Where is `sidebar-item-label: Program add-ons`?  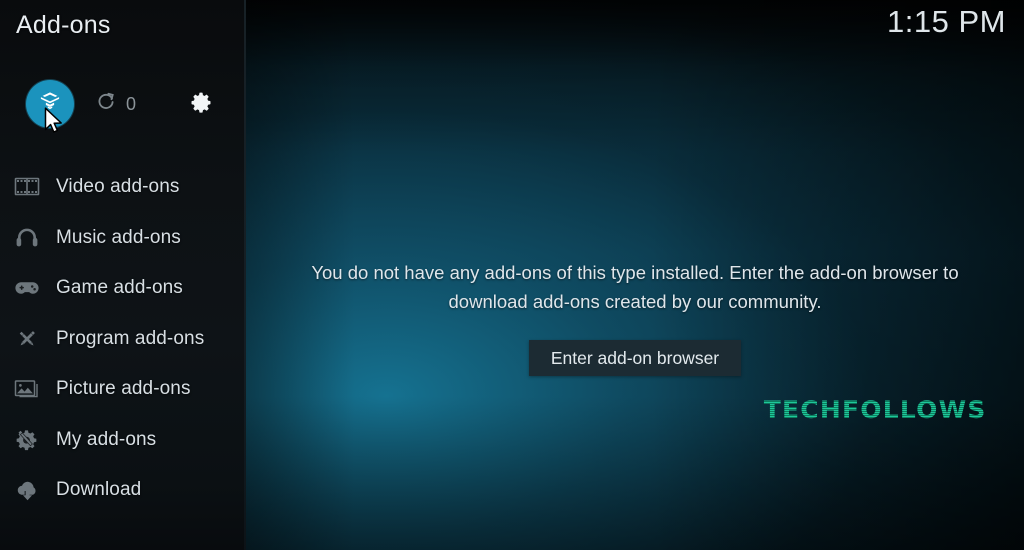 sidebar-item-label: Program add-ons is located at coordinates (130, 338).